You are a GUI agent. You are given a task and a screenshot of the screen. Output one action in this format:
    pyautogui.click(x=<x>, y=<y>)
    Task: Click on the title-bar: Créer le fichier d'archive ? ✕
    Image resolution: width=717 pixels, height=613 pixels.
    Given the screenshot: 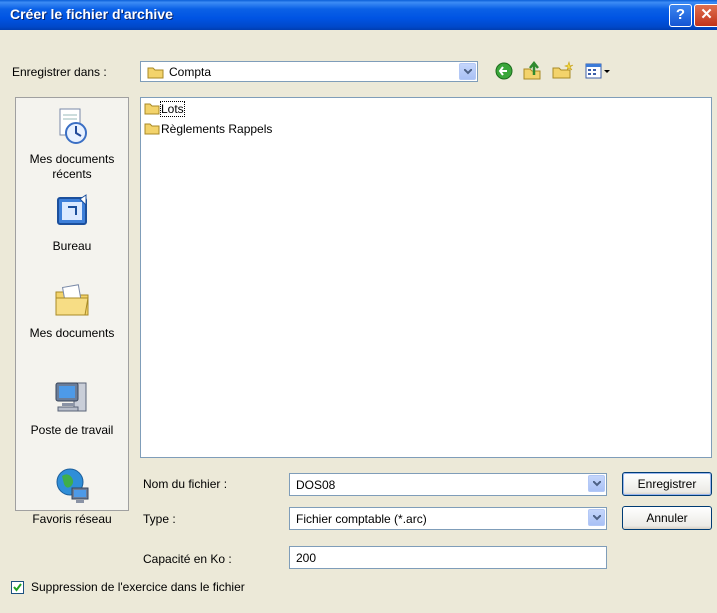 What is the action you would take?
    pyautogui.click(x=358, y=15)
    